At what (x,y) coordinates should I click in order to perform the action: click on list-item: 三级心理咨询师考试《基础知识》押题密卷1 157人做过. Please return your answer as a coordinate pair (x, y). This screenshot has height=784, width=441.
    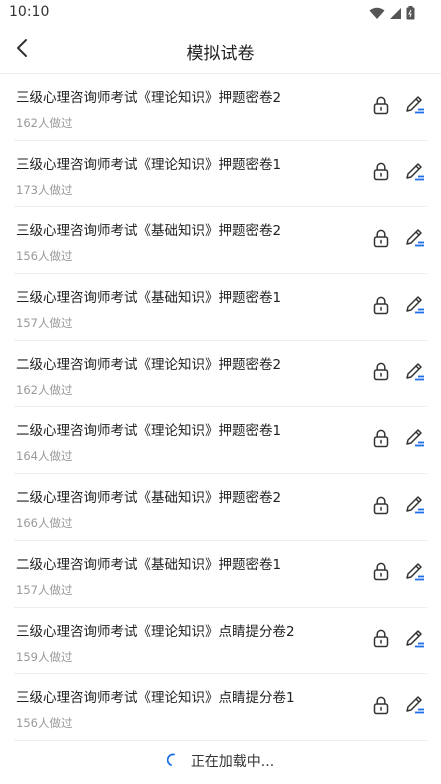
    Looking at the image, I should click on (220, 307).